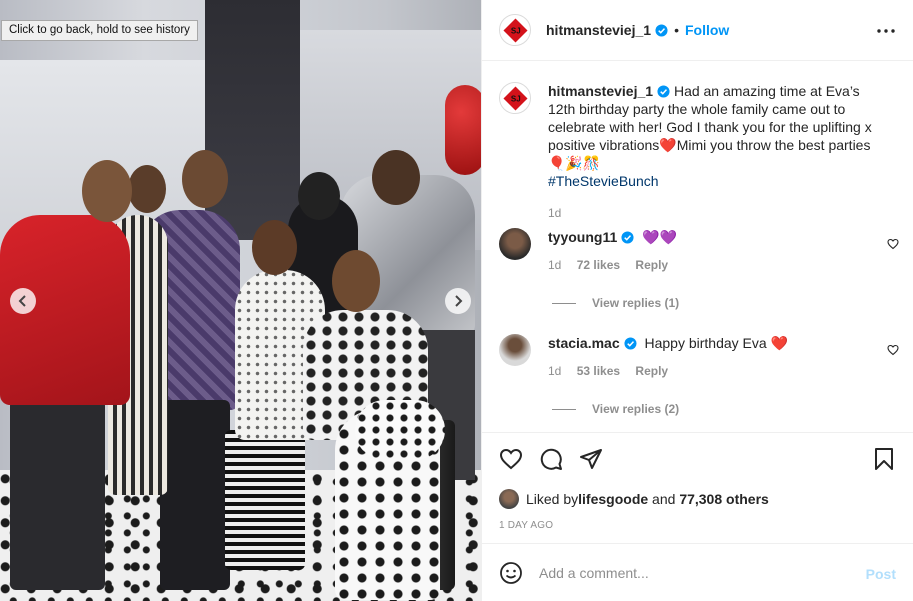  I want to click on carousel-prev-button, so click(23, 301).